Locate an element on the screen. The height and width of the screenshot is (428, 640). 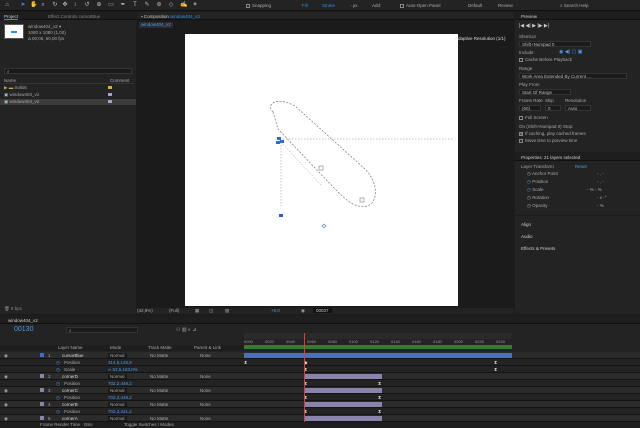
stroke-width-value: - px is located at coordinates (354, 5).